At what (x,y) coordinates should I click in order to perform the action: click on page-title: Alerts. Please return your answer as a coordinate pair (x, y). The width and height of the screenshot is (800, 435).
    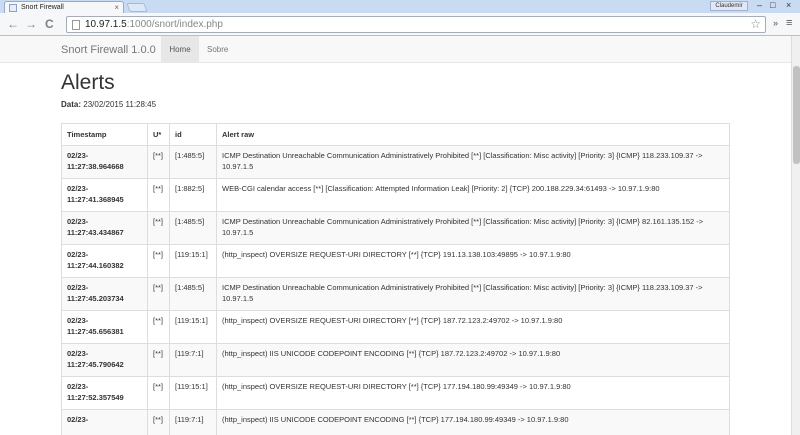
    Looking at the image, I should click on (88, 82).